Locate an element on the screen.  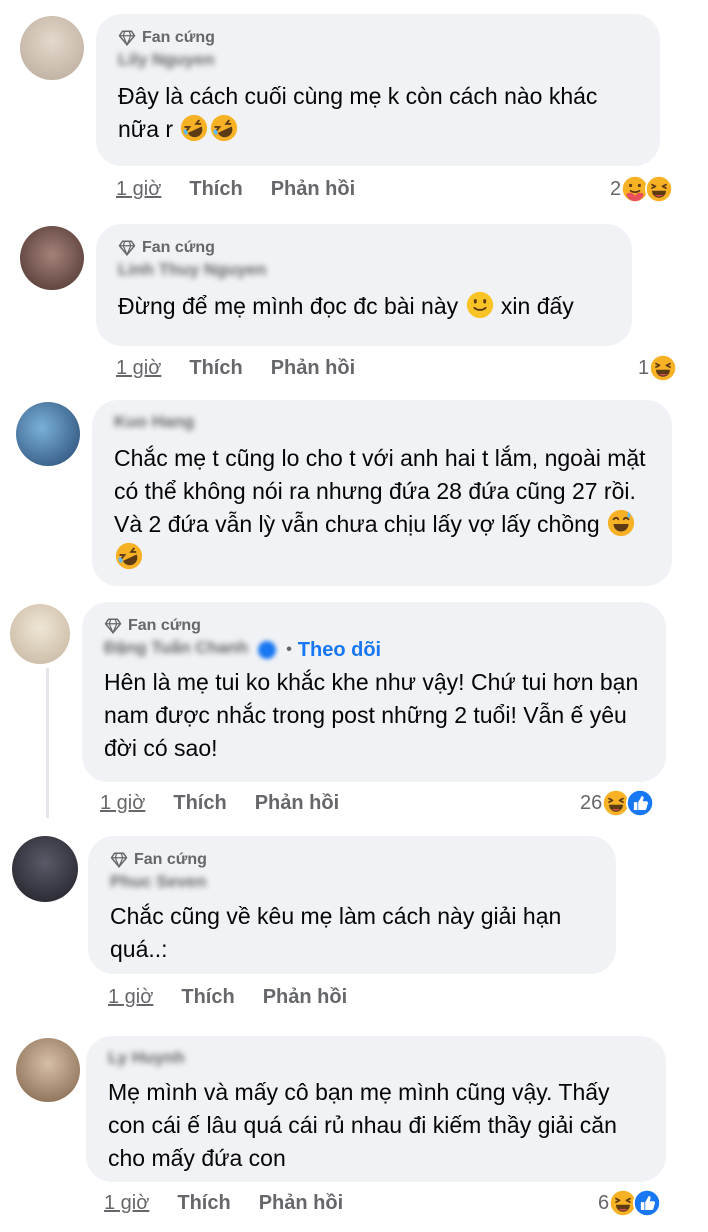
reaction-summary: 1 is located at coordinates (657, 368).